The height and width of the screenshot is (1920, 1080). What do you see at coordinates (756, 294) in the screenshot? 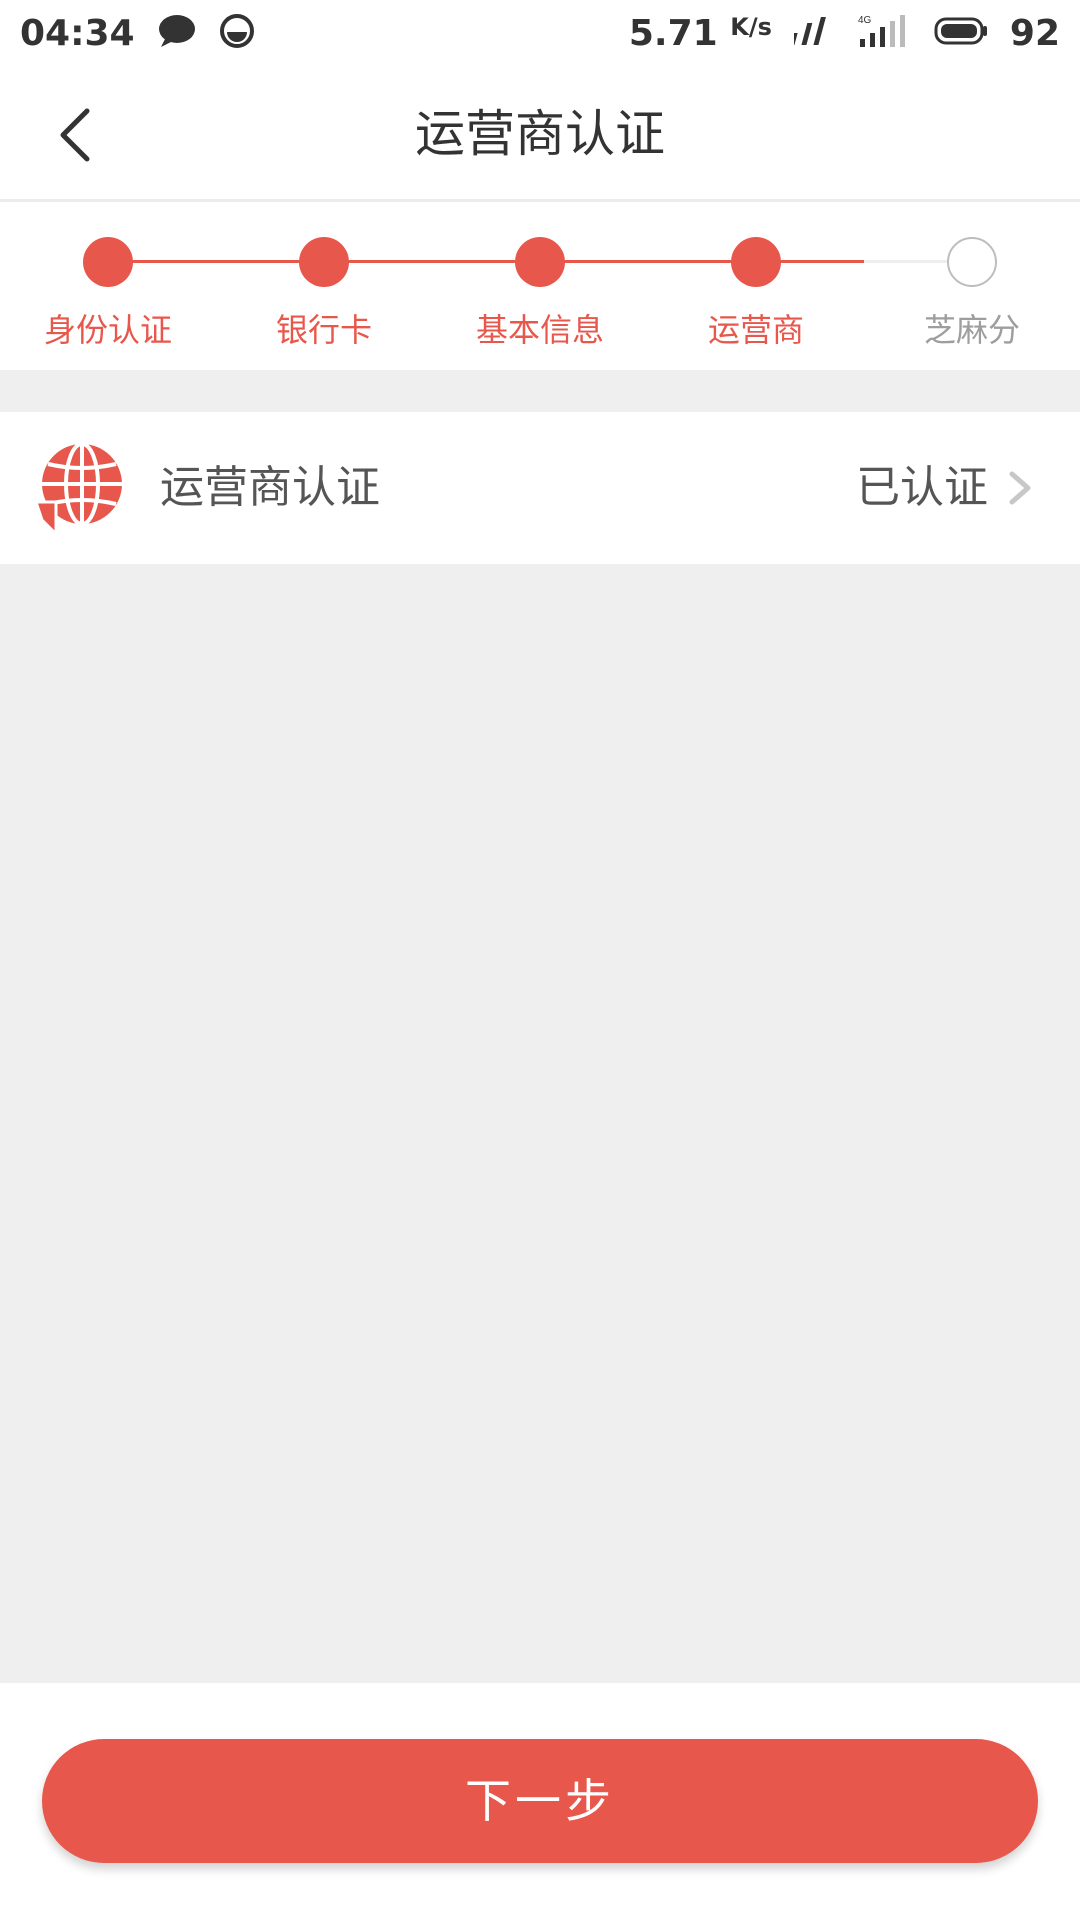
I see `step-carrier: 运营商` at bounding box center [756, 294].